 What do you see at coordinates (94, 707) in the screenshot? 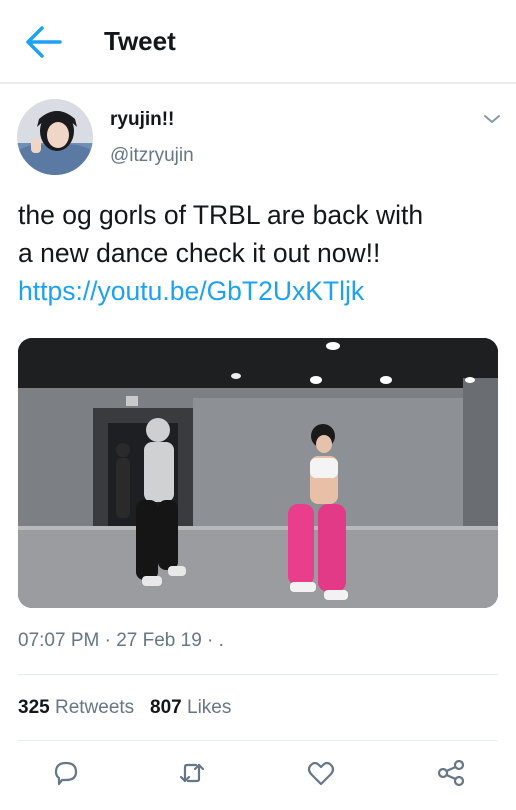
I see `retweets-label: Retweets` at bounding box center [94, 707].